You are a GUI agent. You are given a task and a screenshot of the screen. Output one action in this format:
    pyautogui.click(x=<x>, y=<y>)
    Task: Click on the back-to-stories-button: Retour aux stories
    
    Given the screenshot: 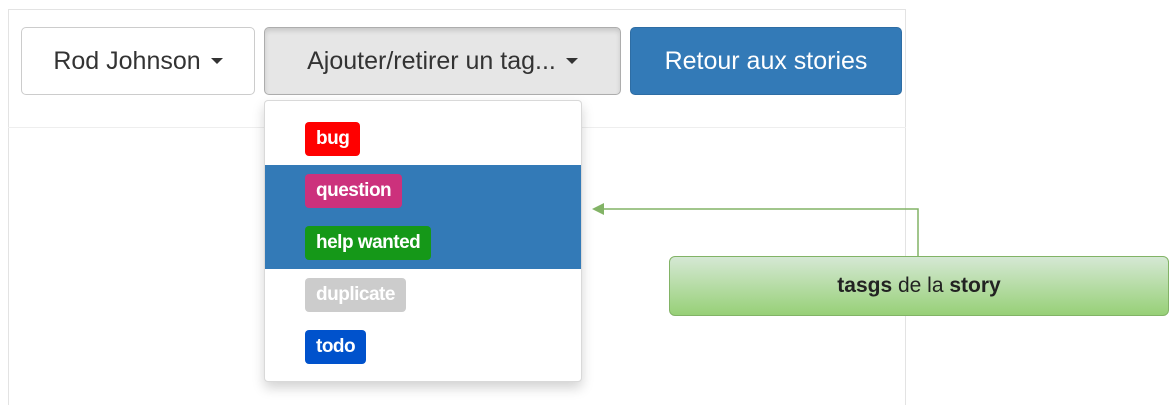 What is the action you would take?
    pyautogui.click(x=766, y=61)
    